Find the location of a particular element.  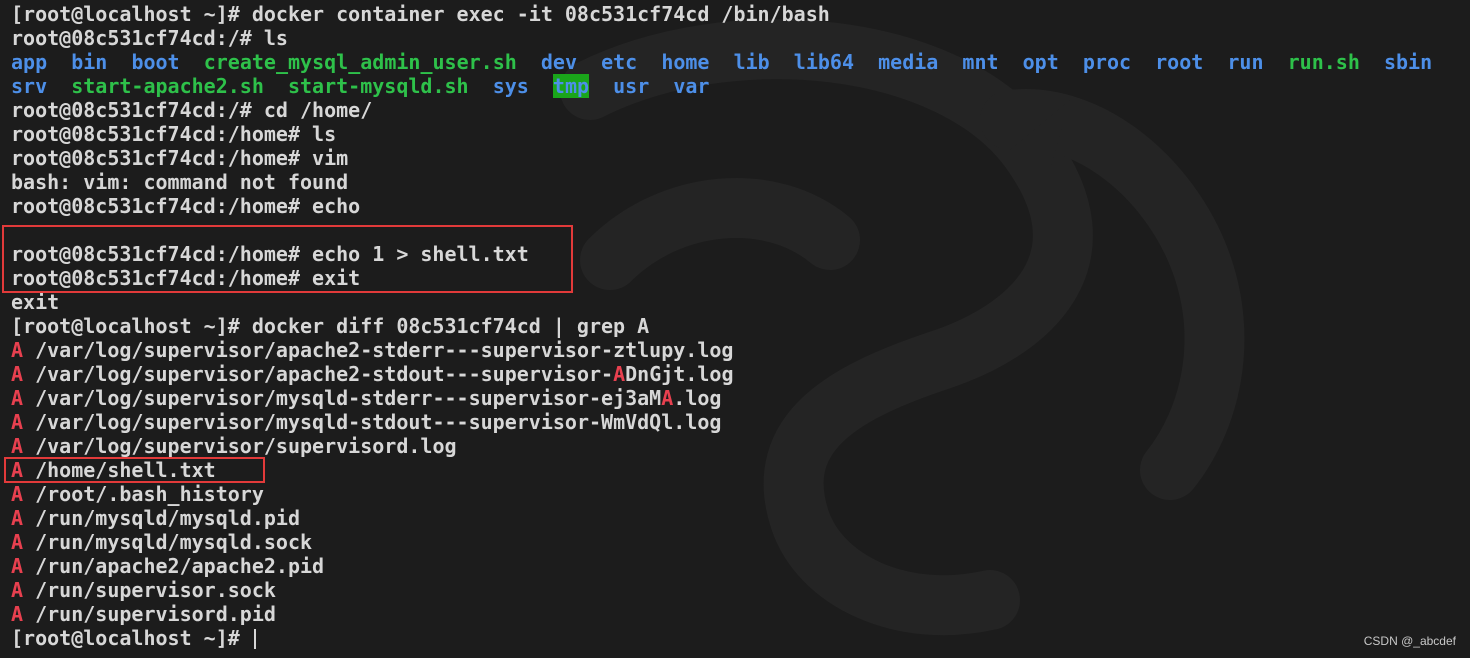

diff-path: /run/supervisord.pid is located at coordinates (155, 614).